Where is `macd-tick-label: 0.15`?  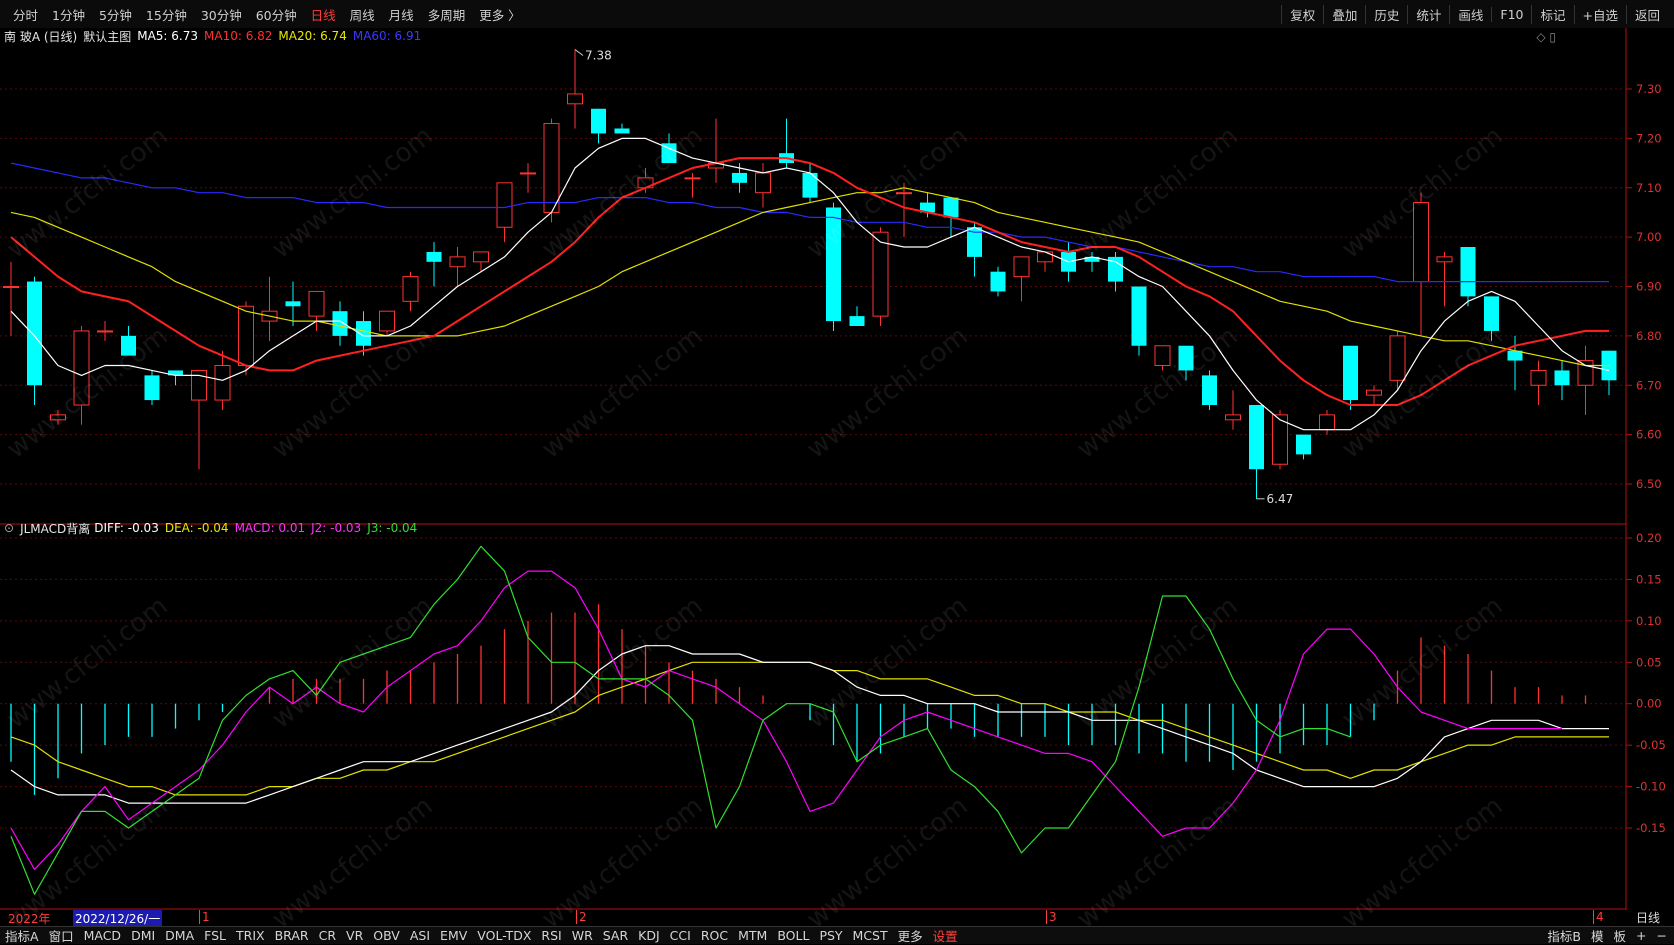
macd-tick-label: 0.15 is located at coordinates (1649, 579).